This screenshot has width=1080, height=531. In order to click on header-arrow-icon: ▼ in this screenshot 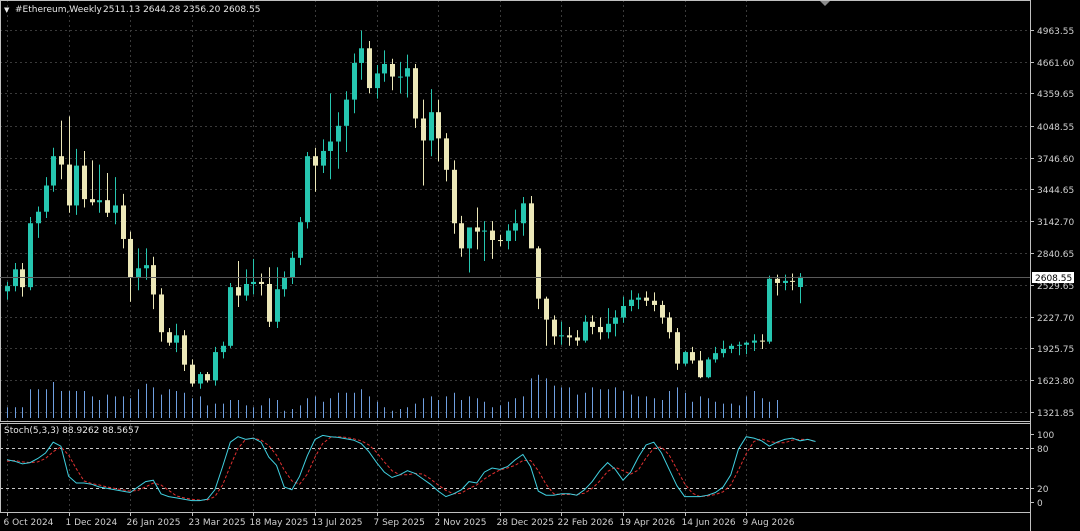, I will do `click(7, 10)`.